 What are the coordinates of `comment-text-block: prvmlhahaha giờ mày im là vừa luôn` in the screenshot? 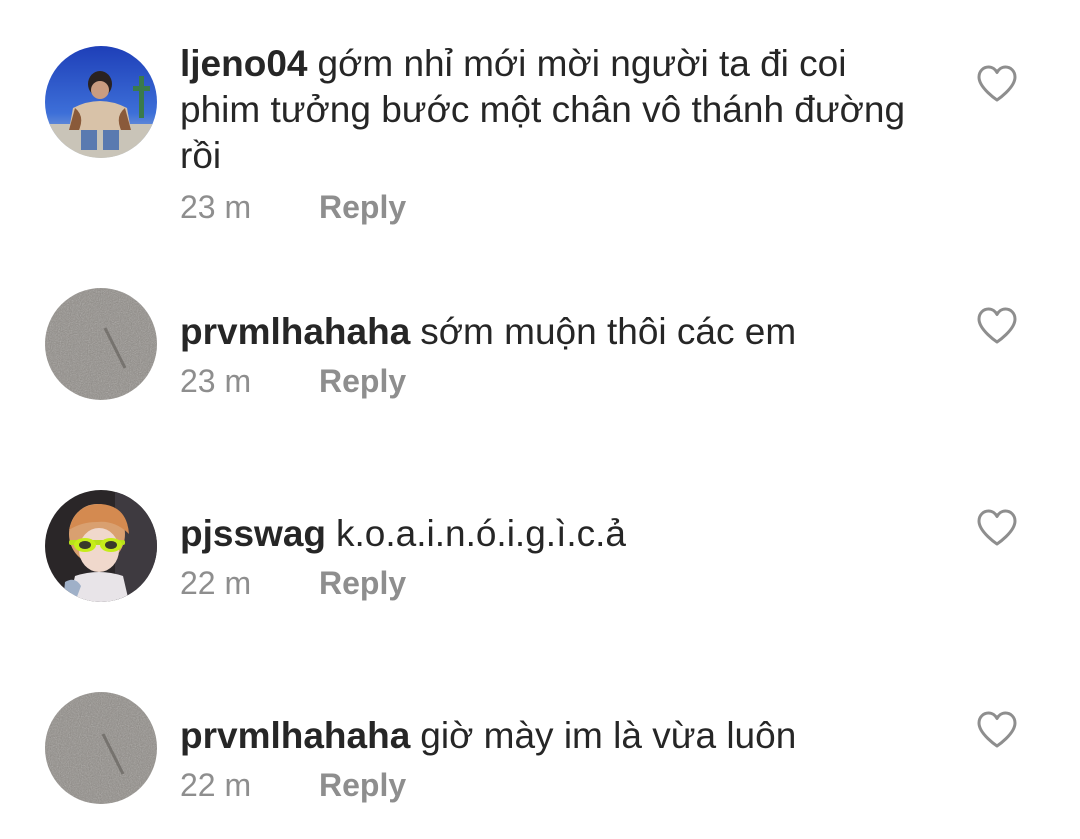 It's located at (550, 736).